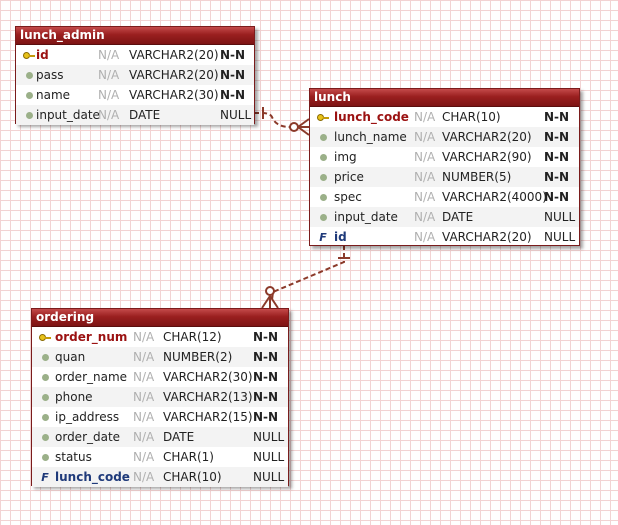 This screenshot has height=525, width=618. I want to click on column-type: VARCHAR2(13), so click(208, 397).